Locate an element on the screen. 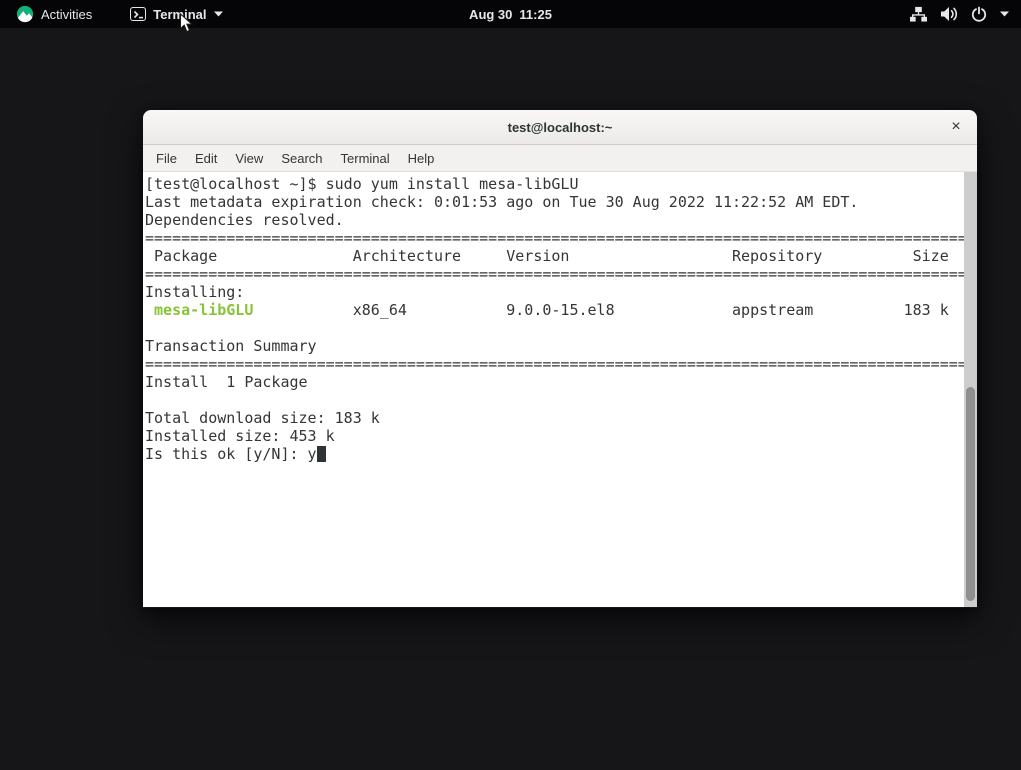 The image size is (1021, 770). activities-button: Activities is located at coordinates (54, 14).